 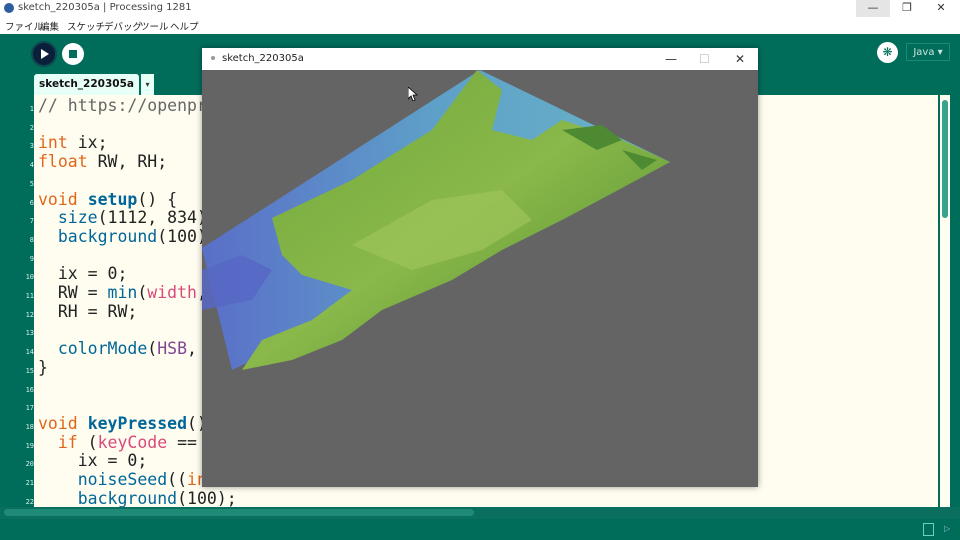 What do you see at coordinates (704, 59) in the screenshot?
I see `sketch-maximize-button: ☐` at bounding box center [704, 59].